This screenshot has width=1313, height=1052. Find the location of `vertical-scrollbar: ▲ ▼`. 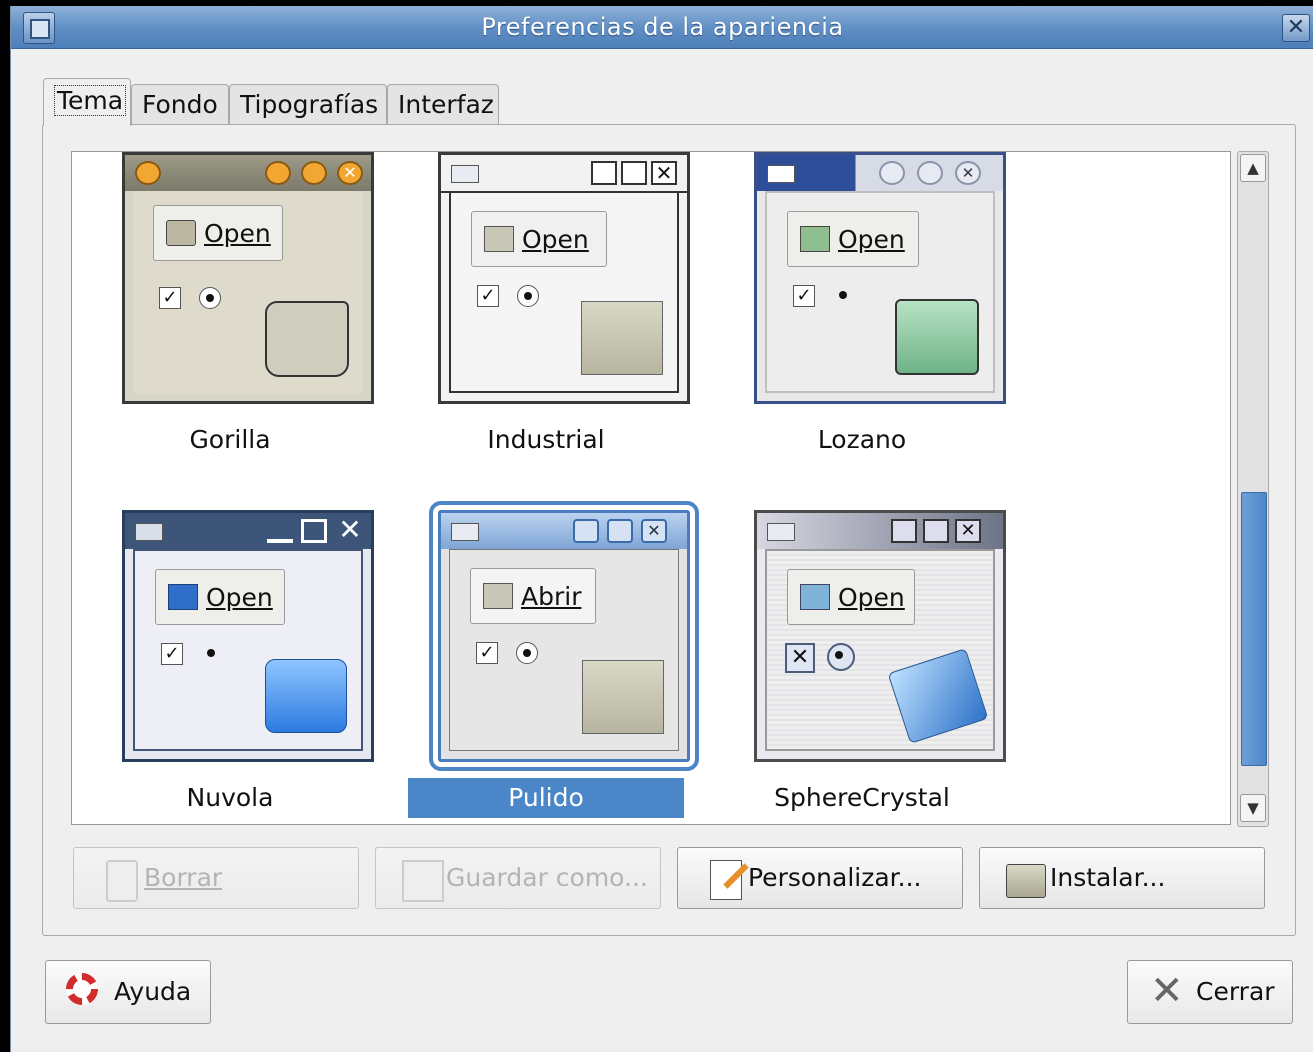

vertical-scrollbar: ▲ ▼ is located at coordinates (1253, 489).